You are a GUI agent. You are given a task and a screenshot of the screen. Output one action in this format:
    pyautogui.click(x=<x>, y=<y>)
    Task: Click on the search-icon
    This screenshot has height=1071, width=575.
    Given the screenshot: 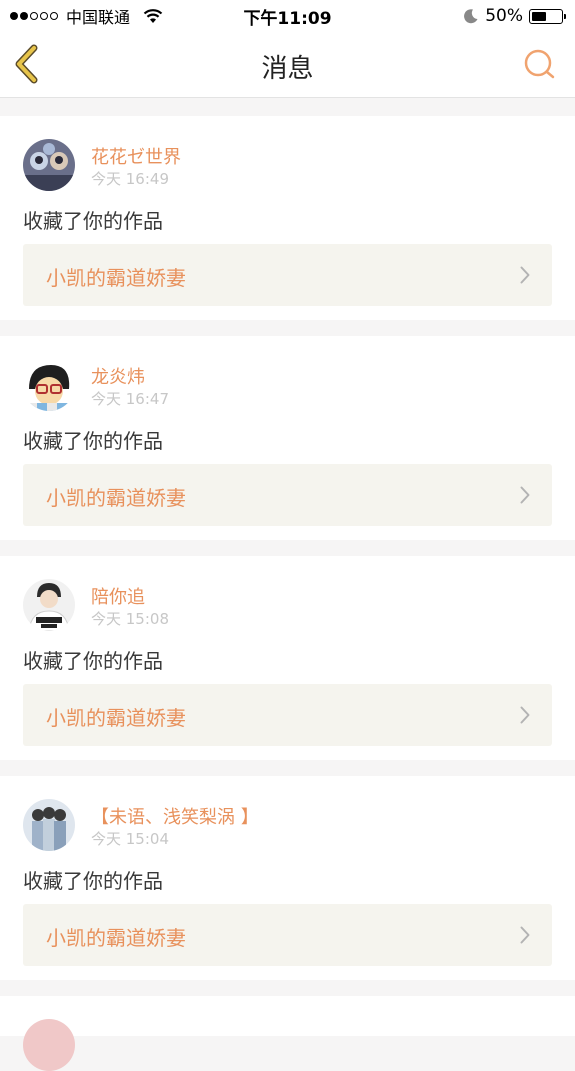 What is the action you would take?
    pyautogui.click(x=539, y=64)
    